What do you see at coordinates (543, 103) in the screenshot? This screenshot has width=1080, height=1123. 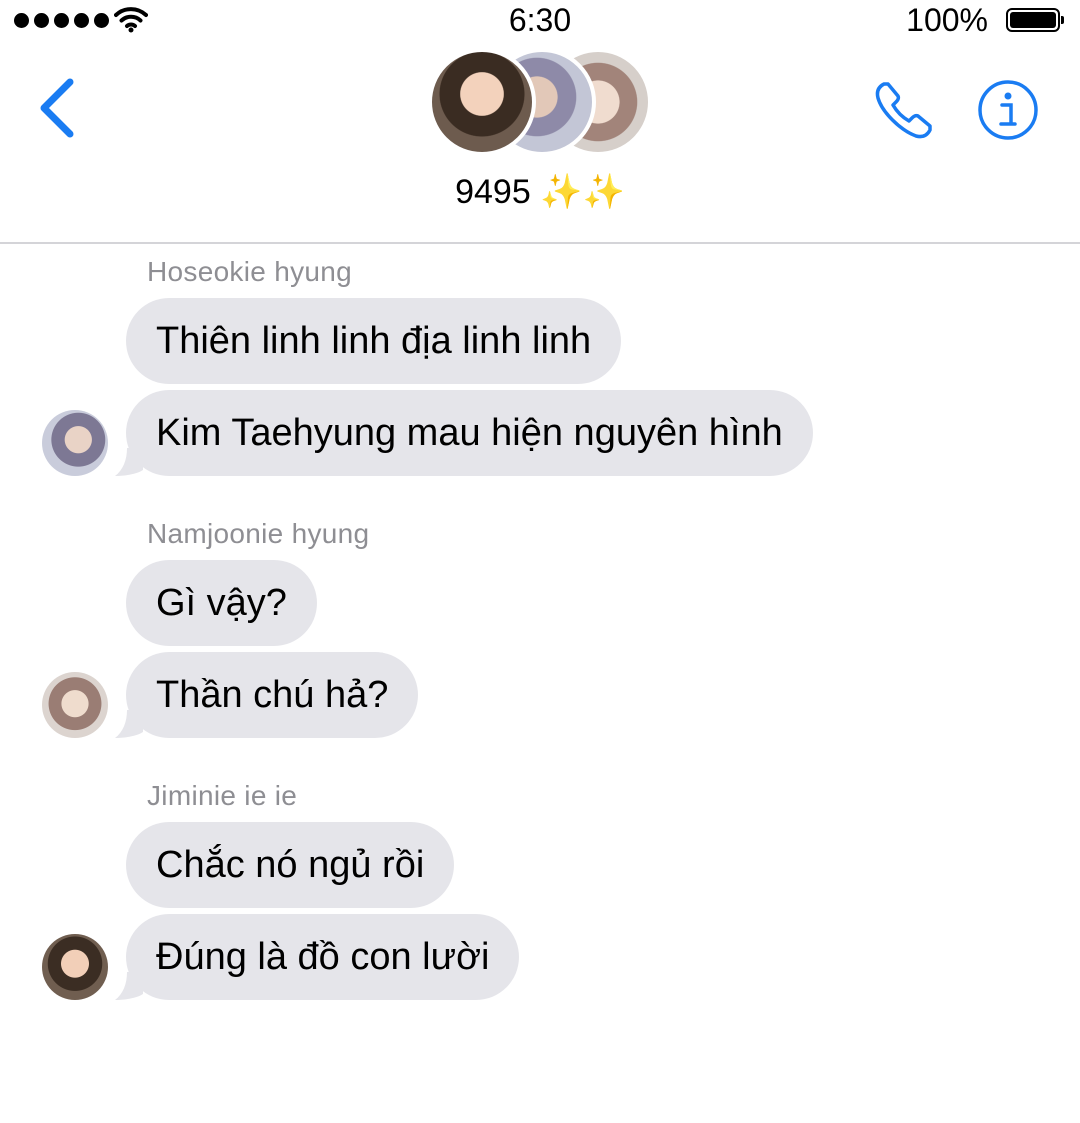 I see `group-avatars` at bounding box center [543, 103].